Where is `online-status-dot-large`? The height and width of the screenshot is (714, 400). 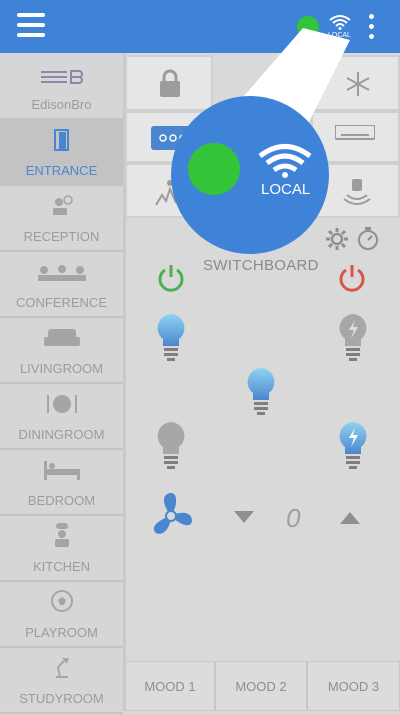 online-status-dot-large is located at coordinates (214, 169).